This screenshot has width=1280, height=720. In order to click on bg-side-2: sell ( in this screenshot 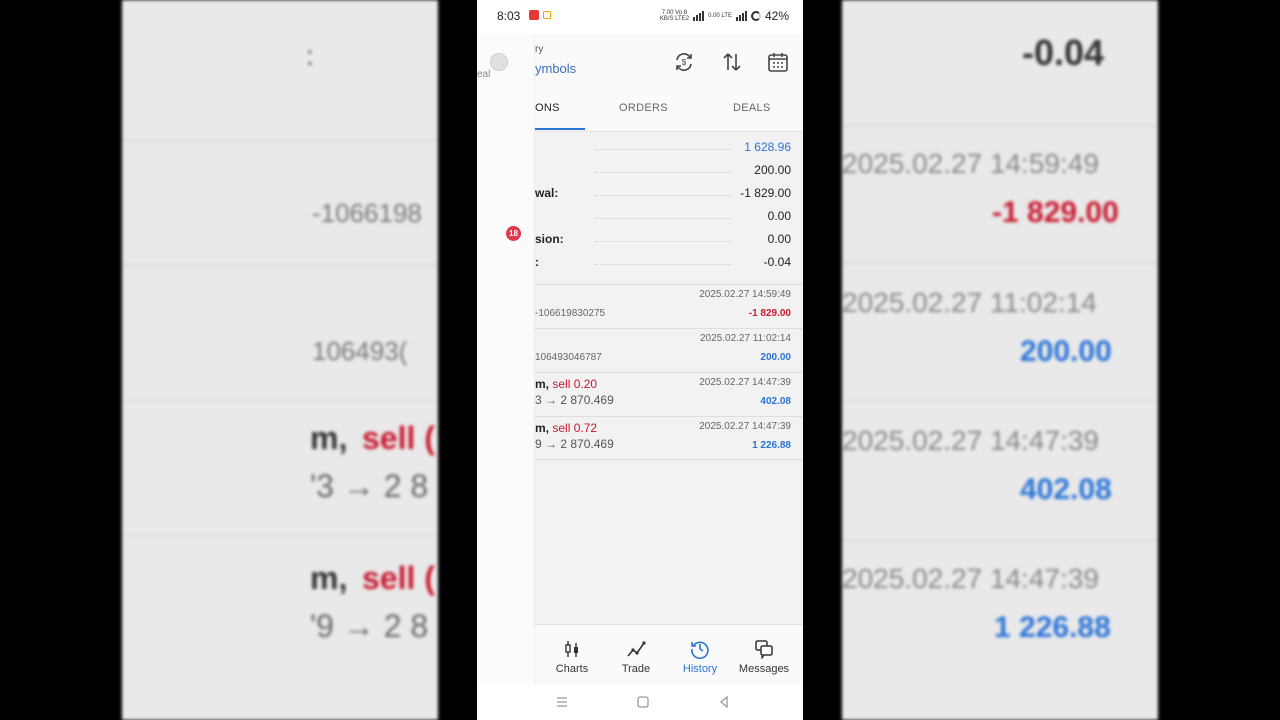, I will do `click(398, 578)`.